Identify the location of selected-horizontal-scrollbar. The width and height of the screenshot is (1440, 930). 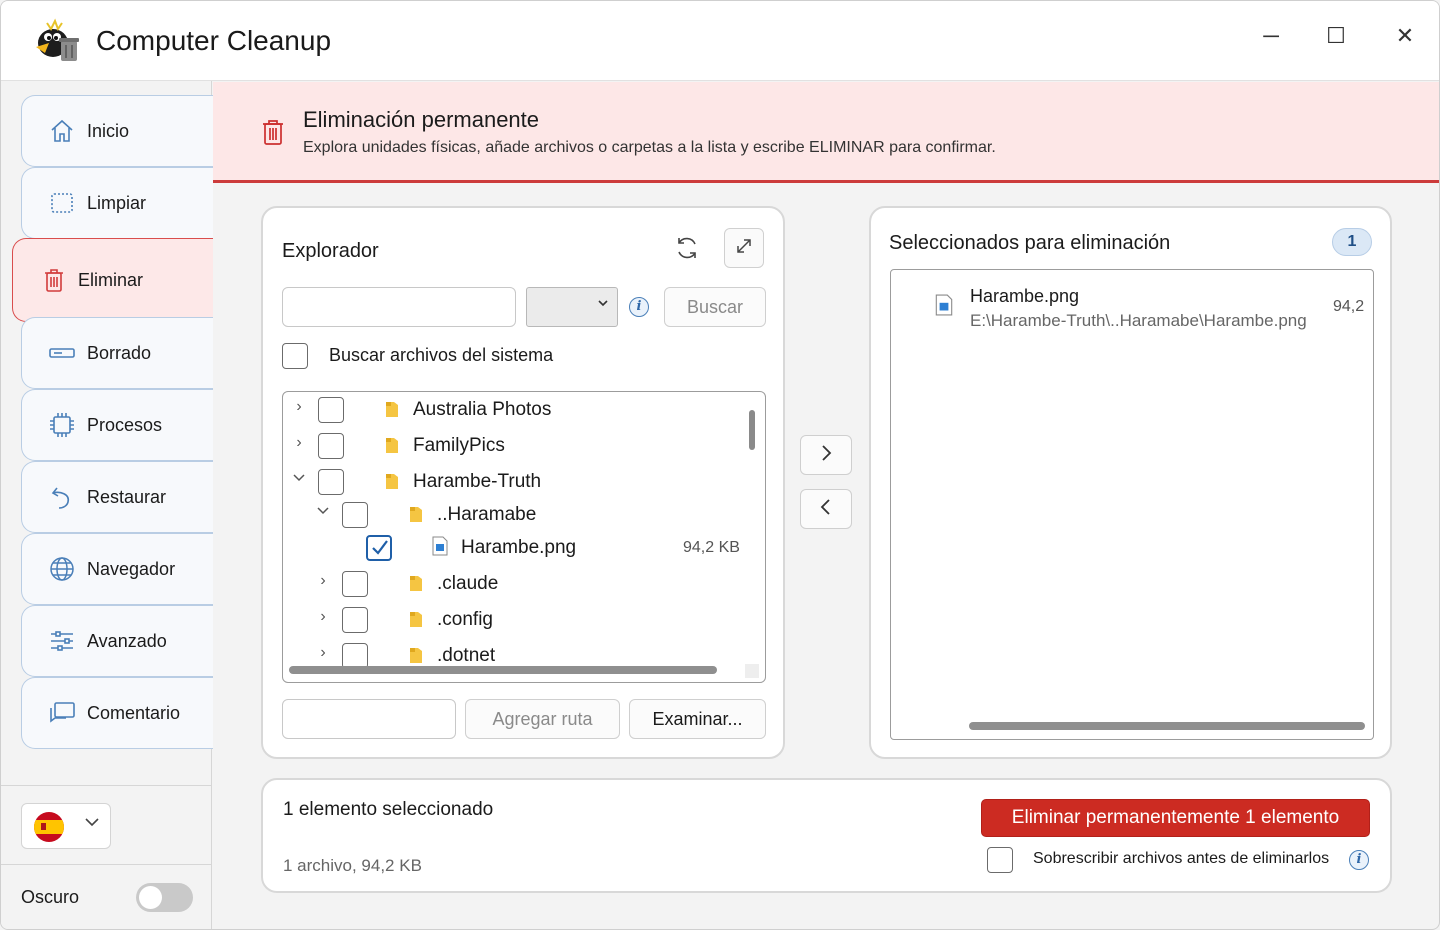
(1167, 726).